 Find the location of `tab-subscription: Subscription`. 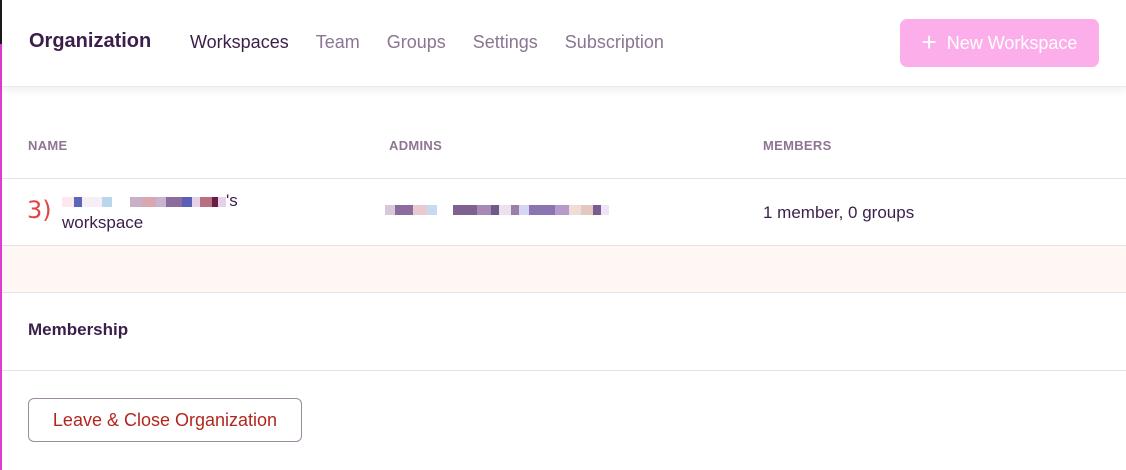

tab-subscription: Subscription is located at coordinates (614, 42).